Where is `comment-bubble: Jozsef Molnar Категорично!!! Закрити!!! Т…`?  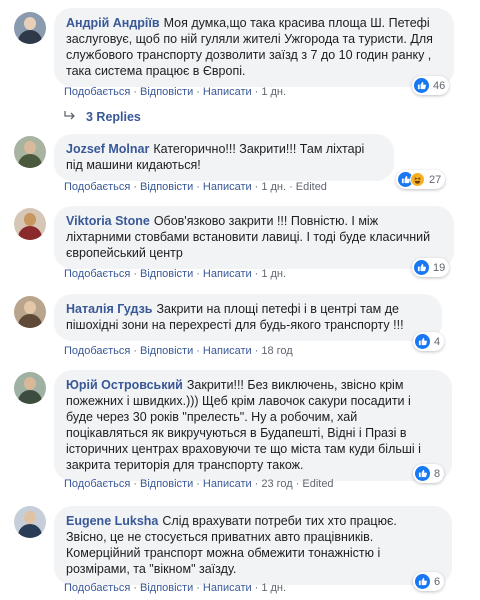 comment-bubble: Jozsef Molnar Категорично!!! Закрити!!! Т… is located at coordinates (224, 157).